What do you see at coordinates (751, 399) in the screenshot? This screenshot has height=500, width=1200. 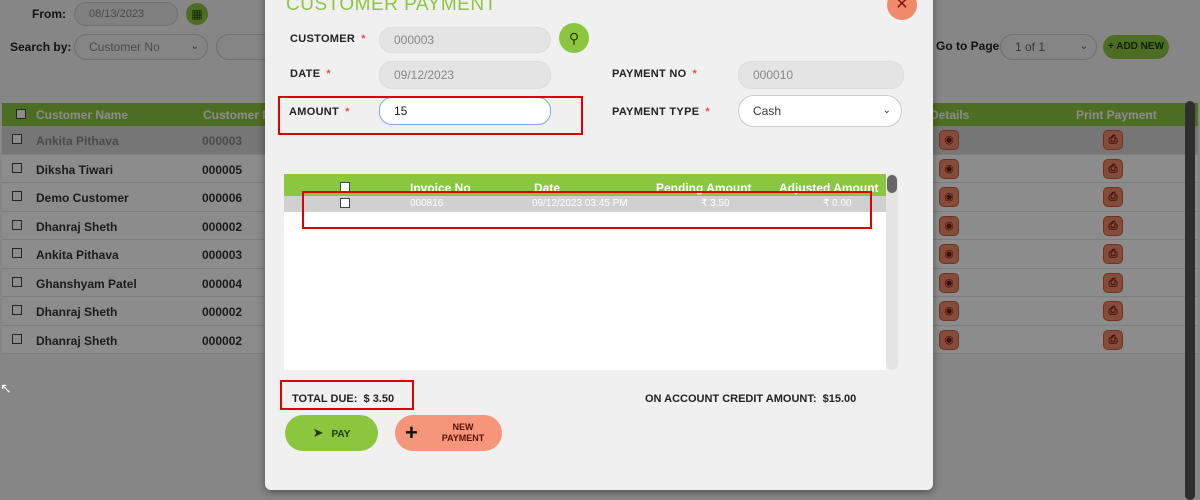 I see `credit-amount: ON ACCOUNT CREDIT AMOUNT: $15.00` at bounding box center [751, 399].